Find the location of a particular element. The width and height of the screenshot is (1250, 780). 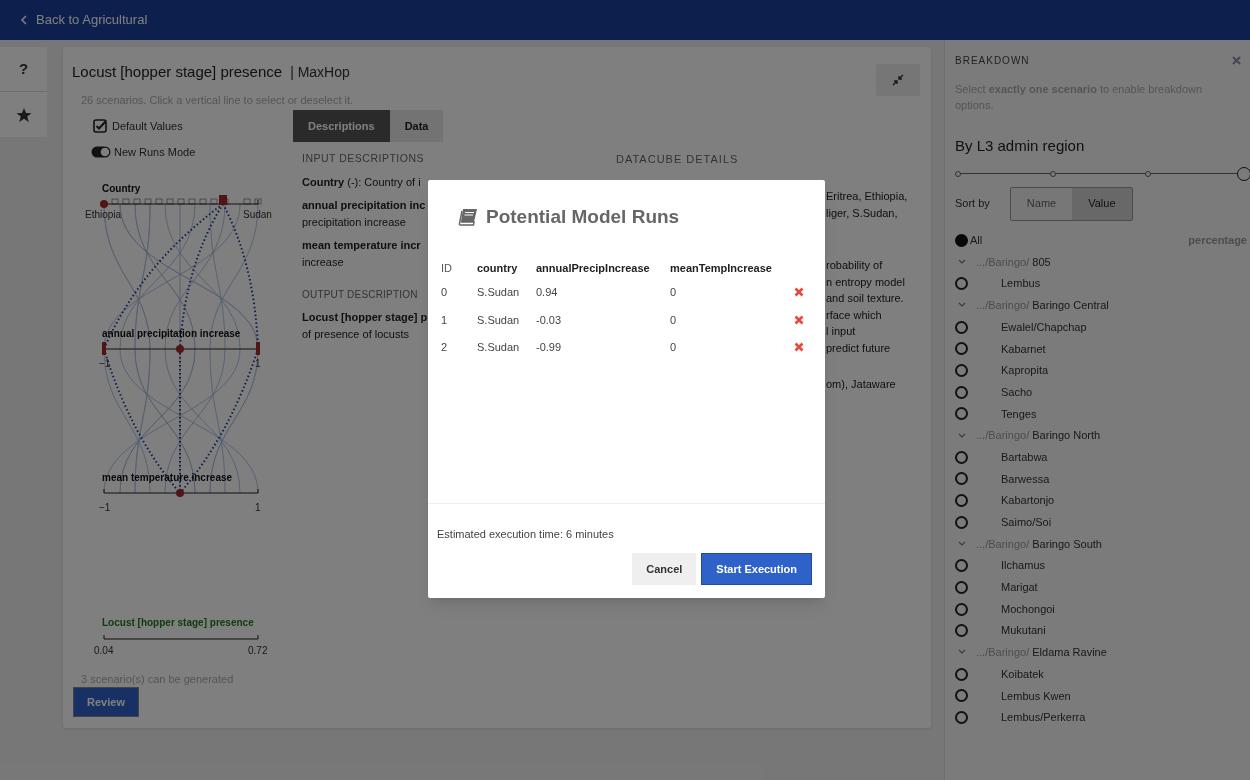

item-label: Kapropita is located at coordinates (1025, 371).